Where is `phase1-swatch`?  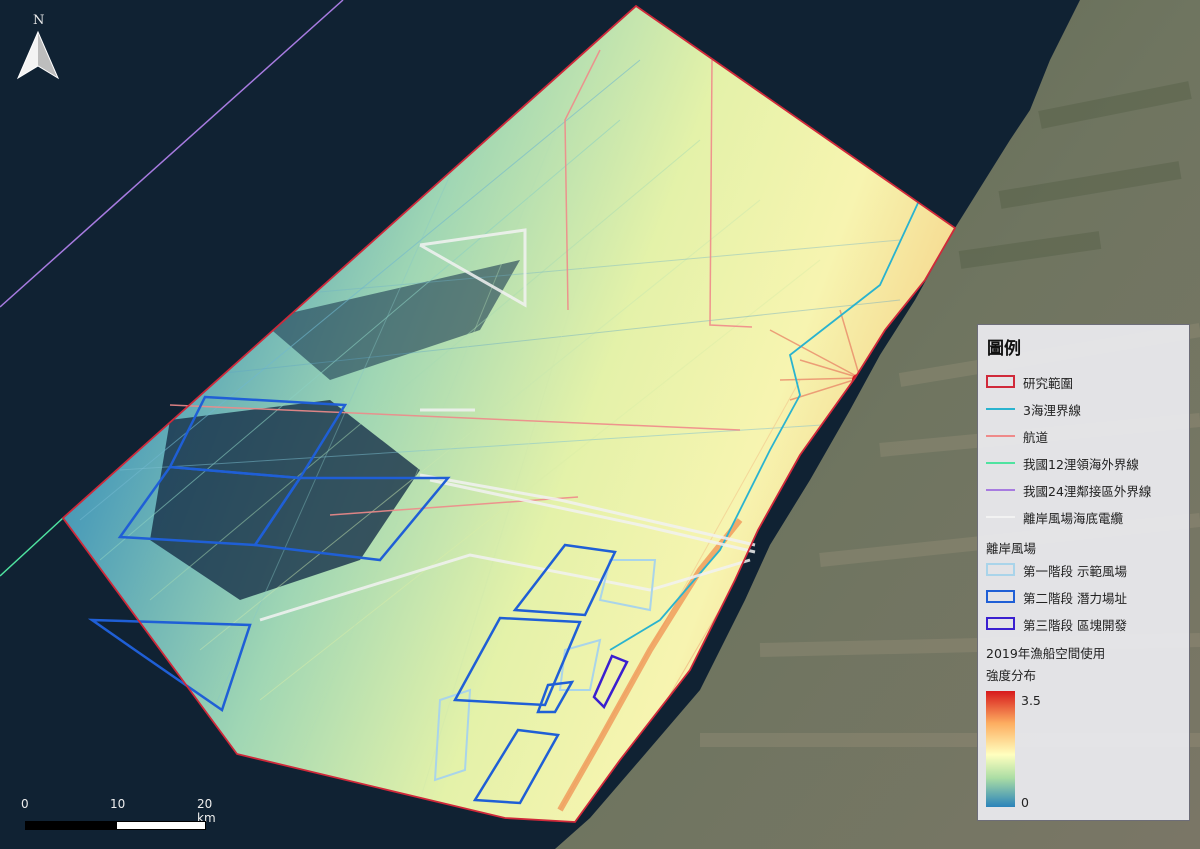 phase1-swatch is located at coordinates (1000, 569).